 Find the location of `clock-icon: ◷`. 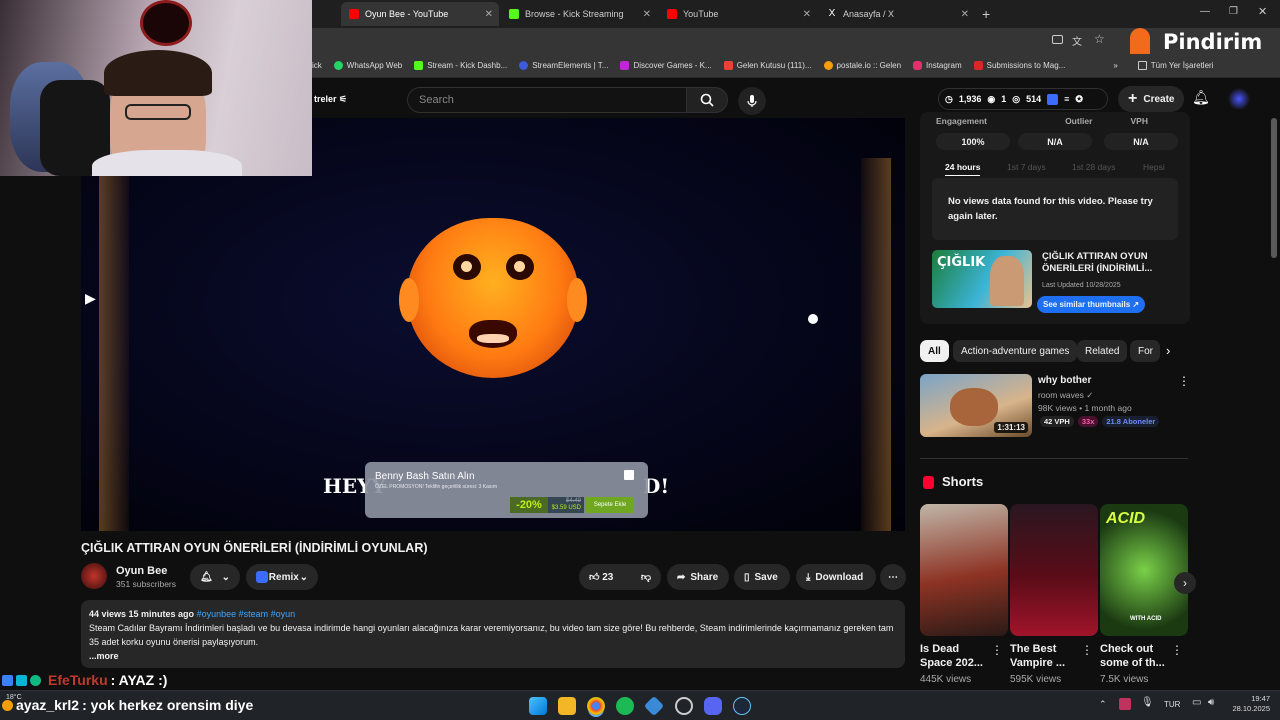

clock-icon: ◷ is located at coordinates (949, 98).